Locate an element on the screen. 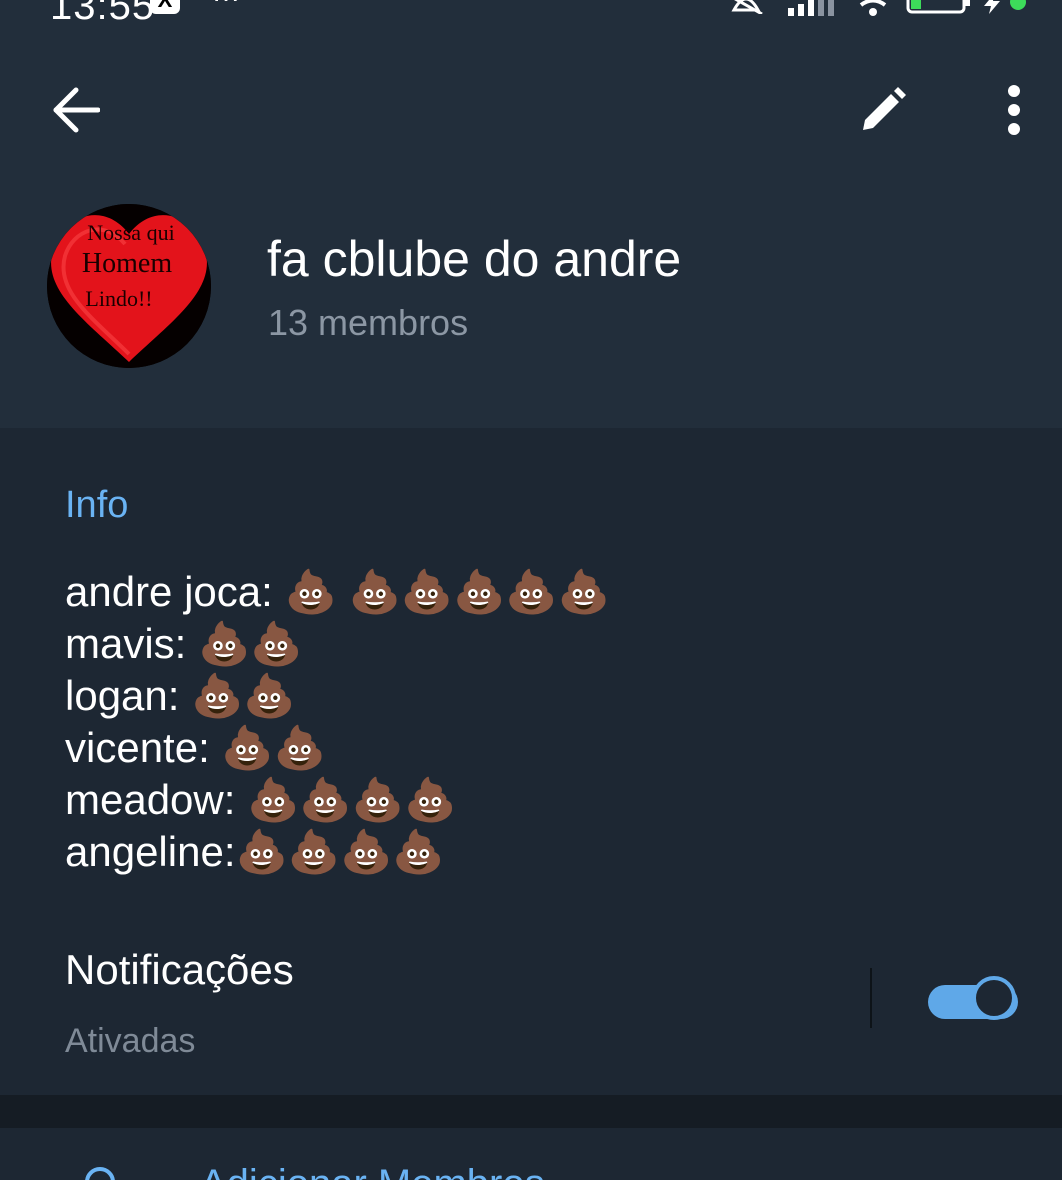 The height and width of the screenshot is (1180, 1062). avatar-text-line-1: Nossa qui is located at coordinates (130, 232).